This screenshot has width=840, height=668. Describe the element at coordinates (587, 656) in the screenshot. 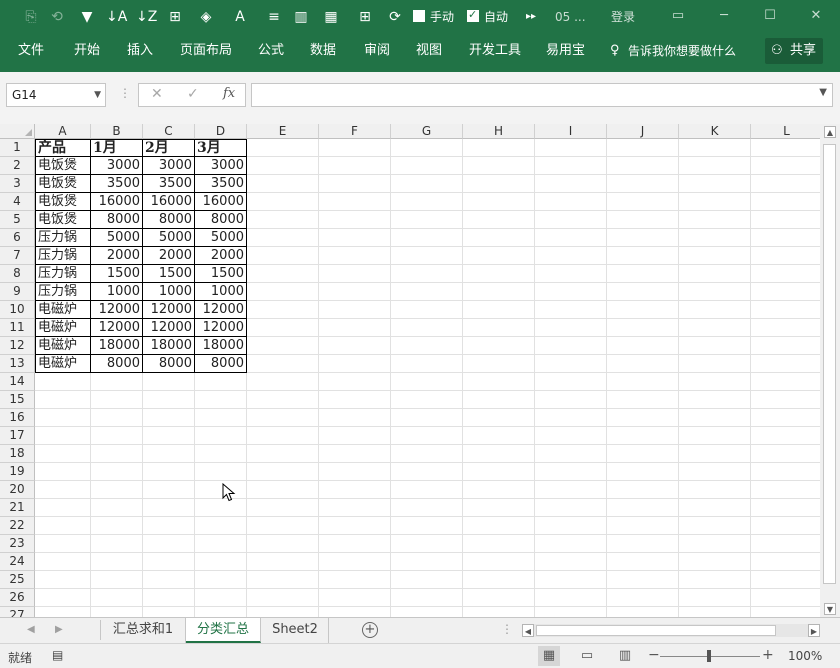

I see `page-layout-view-icon: ▭` at that location.